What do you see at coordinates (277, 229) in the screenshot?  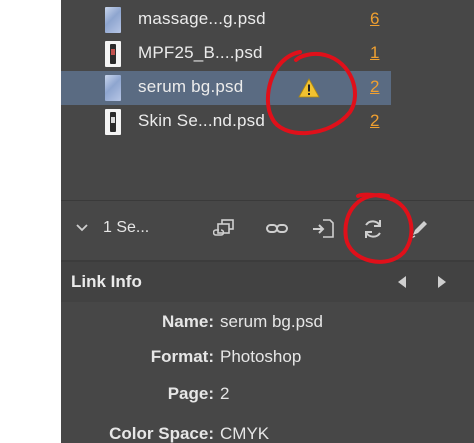 I see `relink-icon` at bounding box center [277, 229].